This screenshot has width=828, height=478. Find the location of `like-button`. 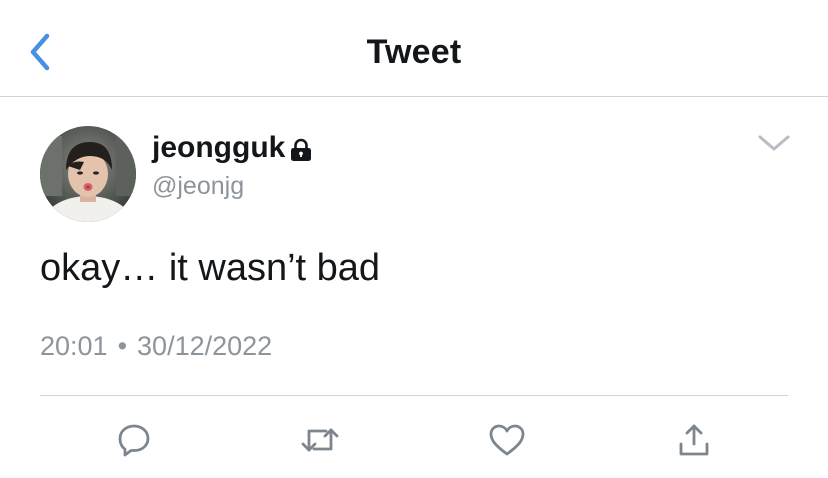

like-button is located at coordinates (507, 440).